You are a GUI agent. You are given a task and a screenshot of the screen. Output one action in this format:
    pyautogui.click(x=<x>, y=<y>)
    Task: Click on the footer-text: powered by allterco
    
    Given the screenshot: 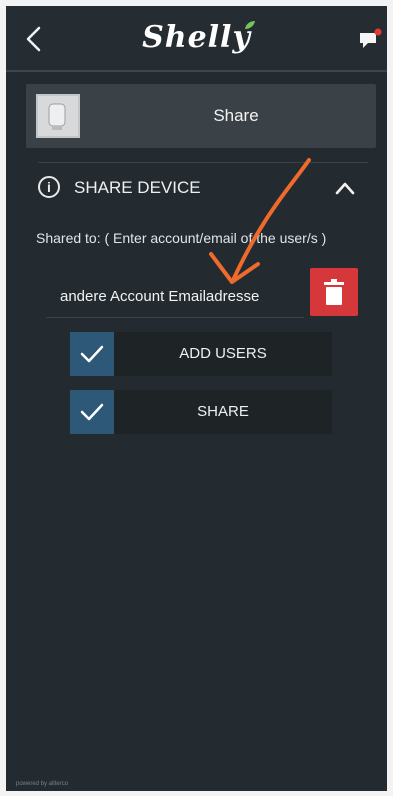 What is the action you would take?
    pyautogui.click(x=42, y=784)
    